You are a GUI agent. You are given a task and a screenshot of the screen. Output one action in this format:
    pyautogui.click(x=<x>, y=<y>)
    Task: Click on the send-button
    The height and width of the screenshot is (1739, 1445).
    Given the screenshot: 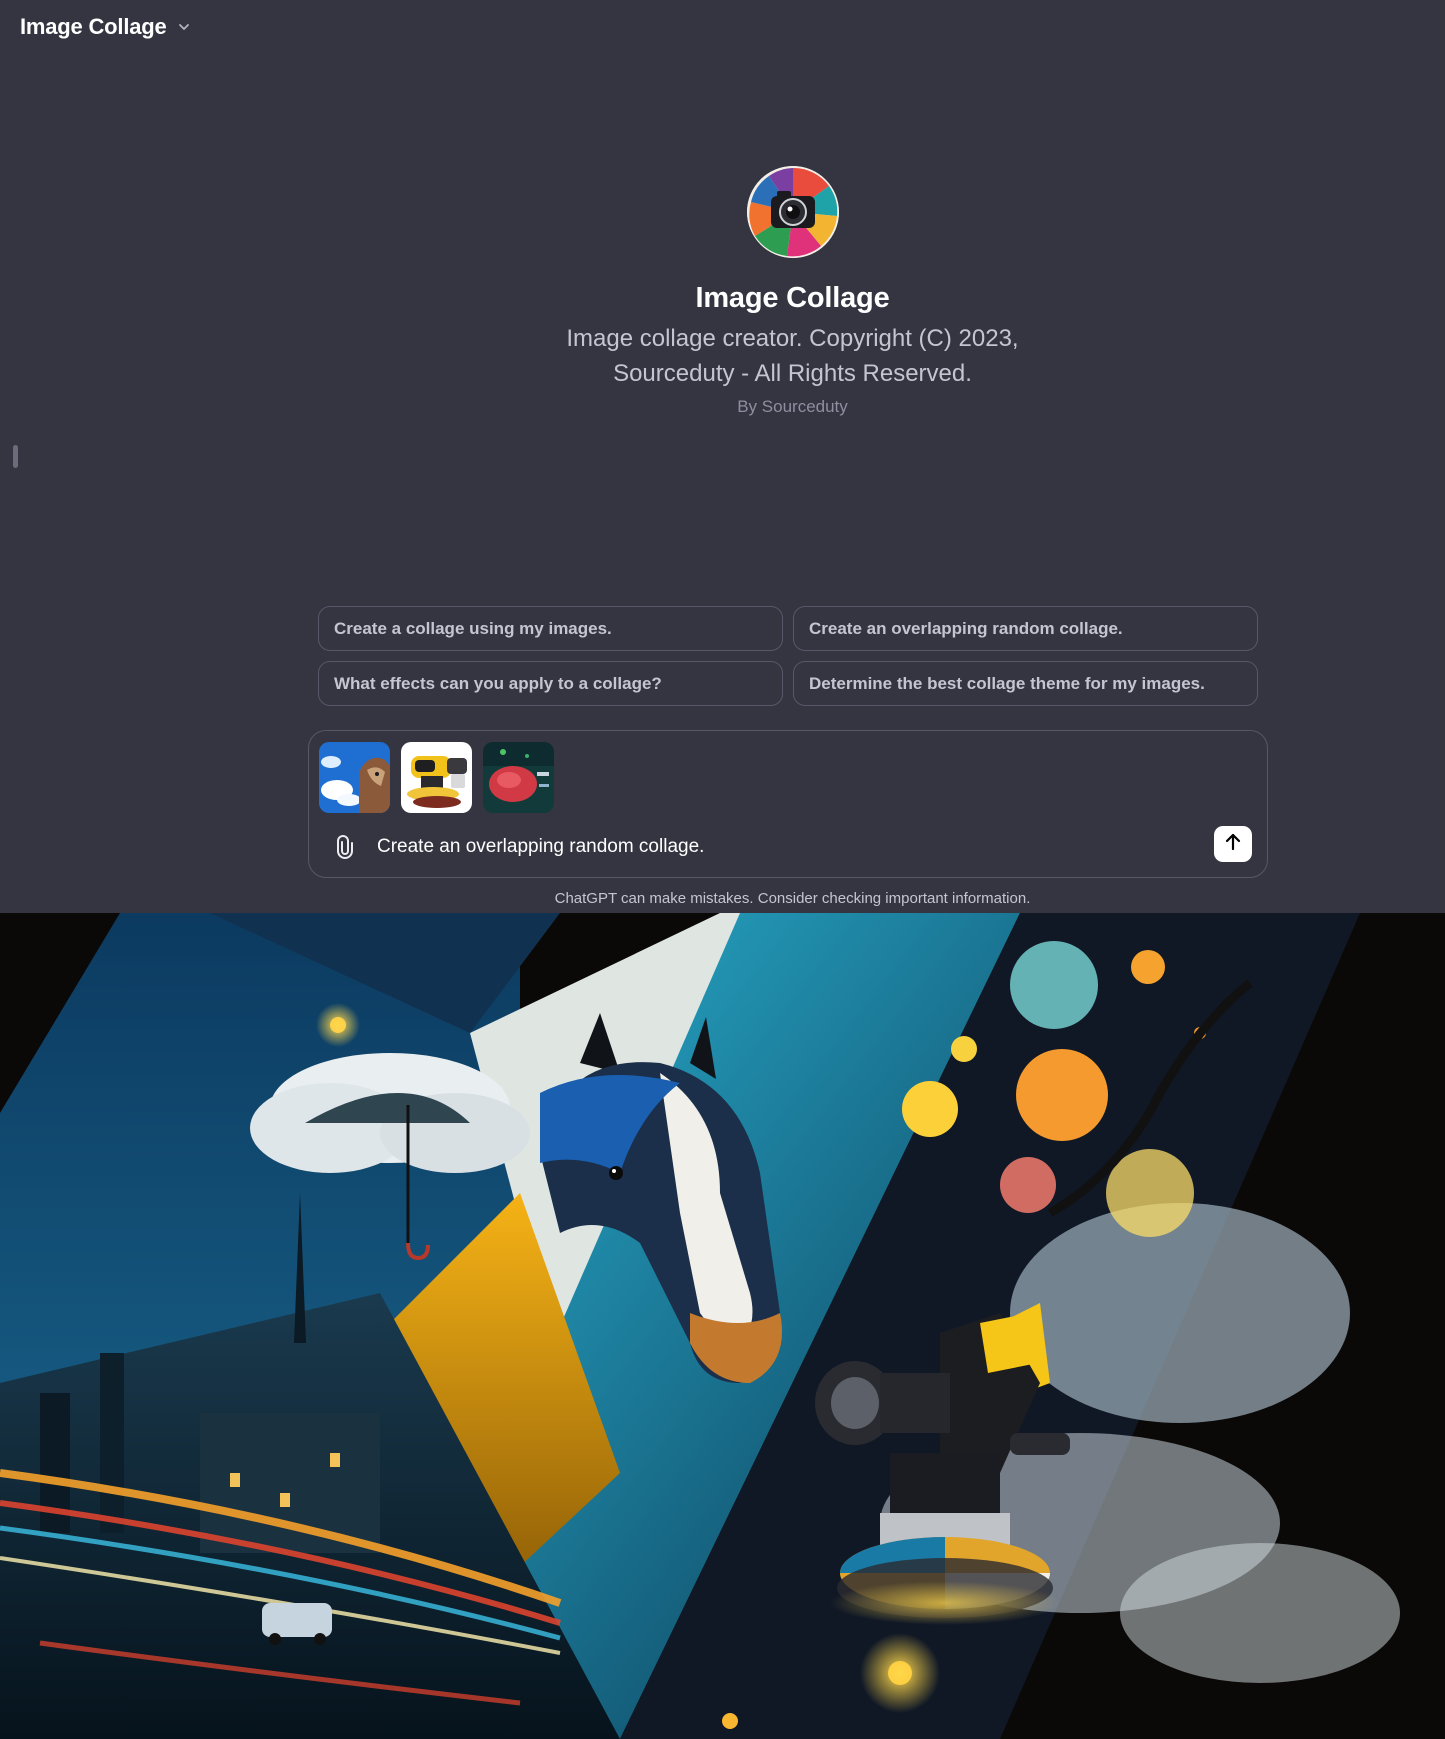 What is the action you would take?
    pyautogui.click(x=1233, y=844)
    